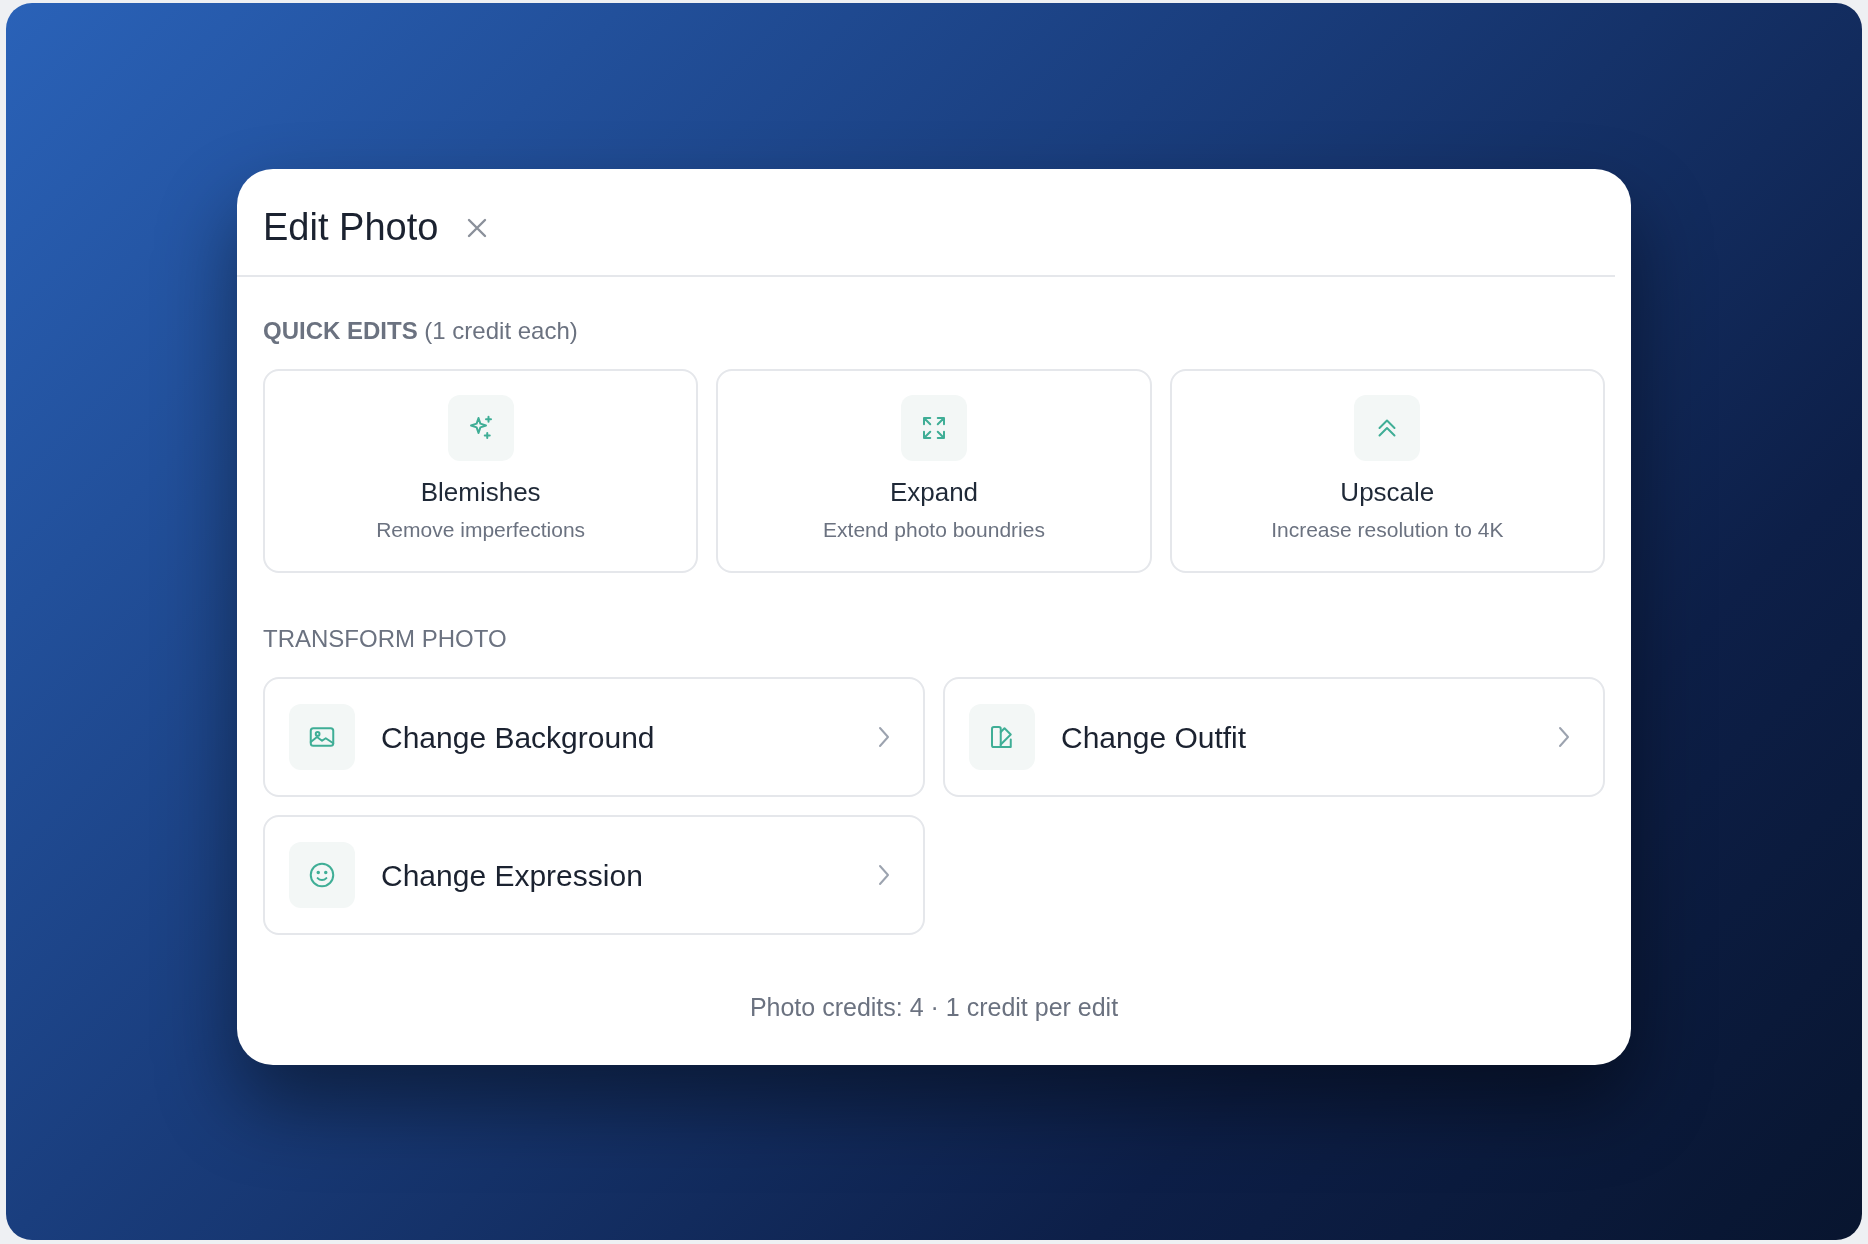 The image size is (1868, 1244). What do you see at coordinates (1387, 529) in the screenshot?
I see `card-description: Increase resolution to 4K` at bounding box center [1387, 529].